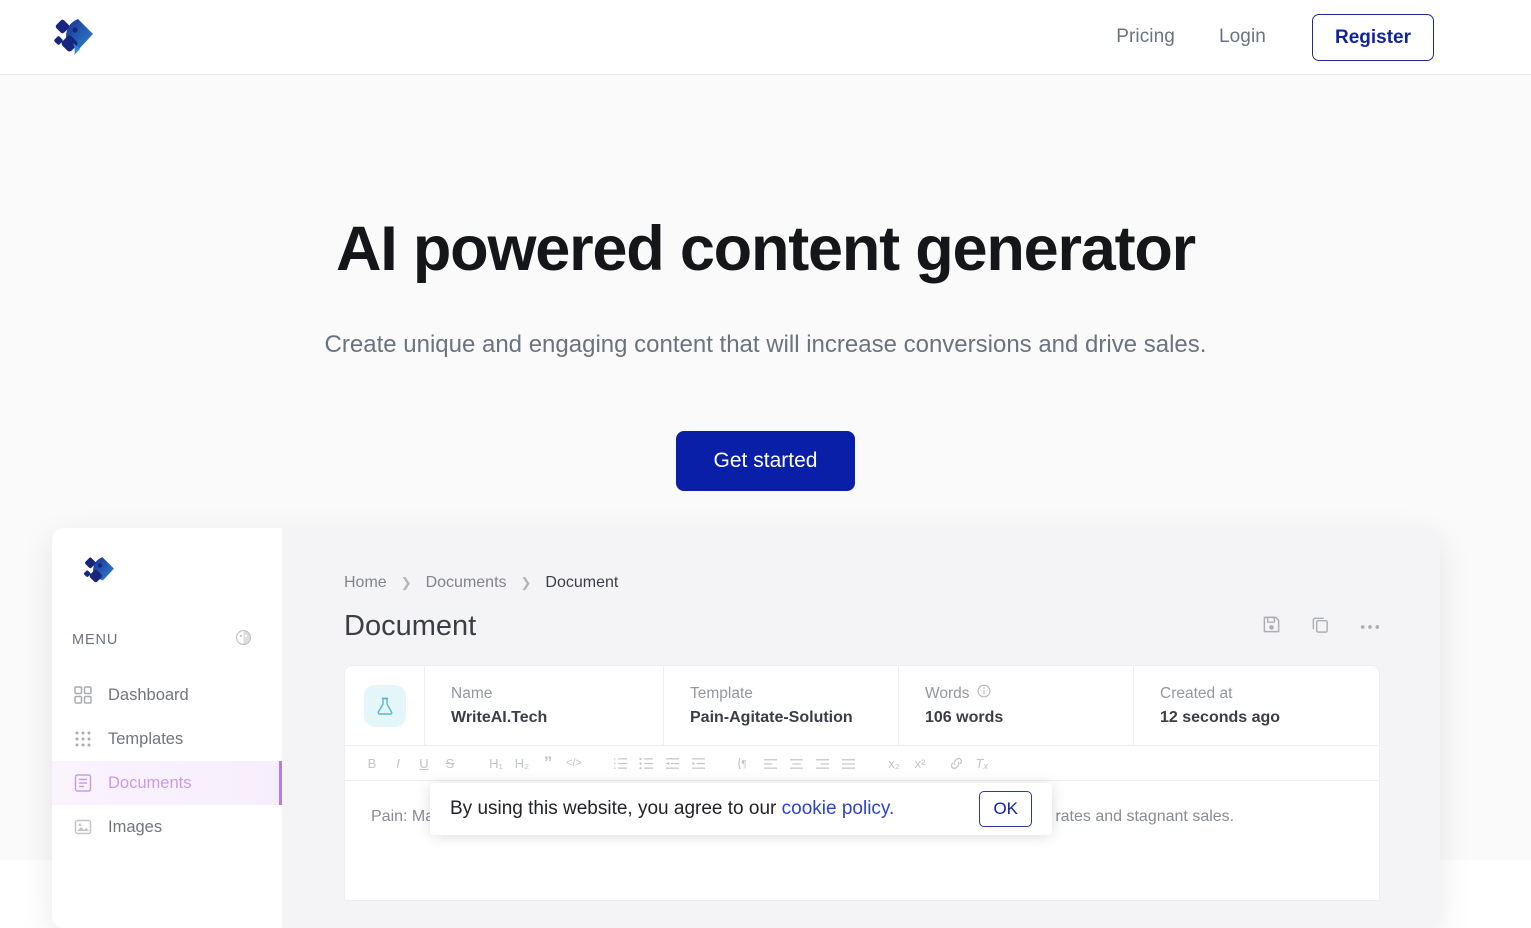 This screenshot has height=928, width=1531. What do you see at coordinates (522, 763) in the screenshot?
I see `heading-2-icon: H₂` at bounding box center [522, 763].